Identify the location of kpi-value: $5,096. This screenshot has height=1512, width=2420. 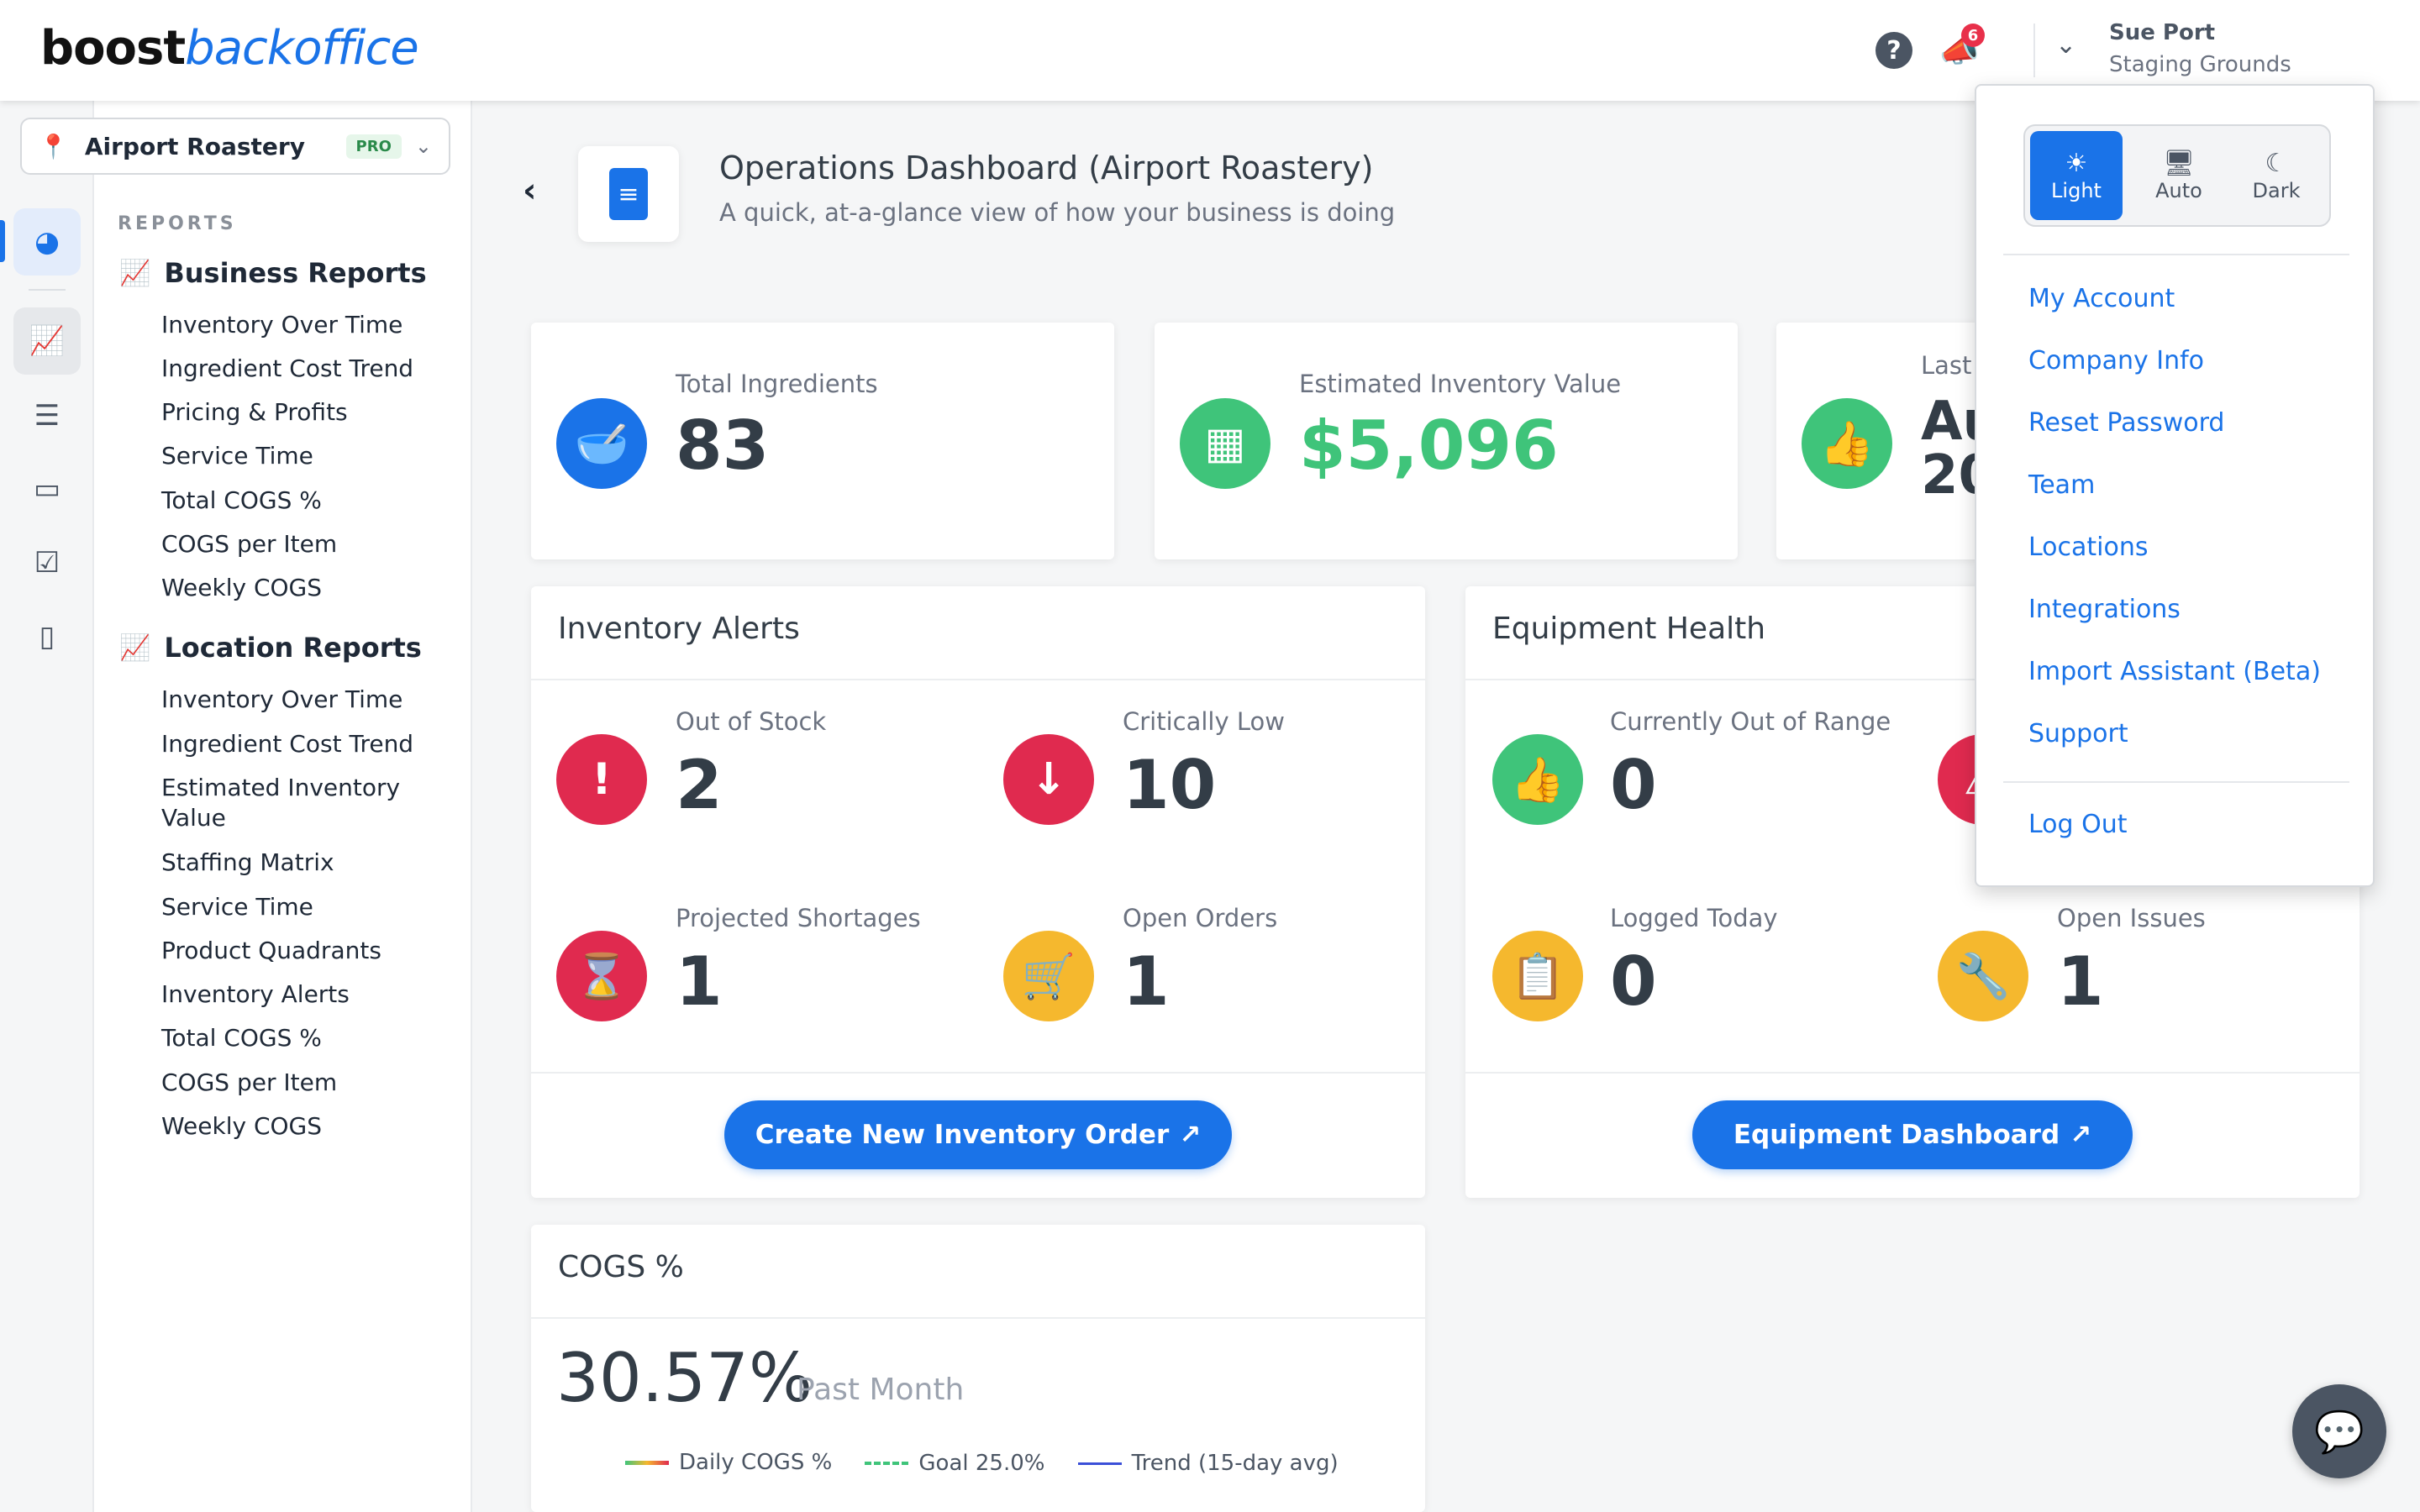
(1429, 446).